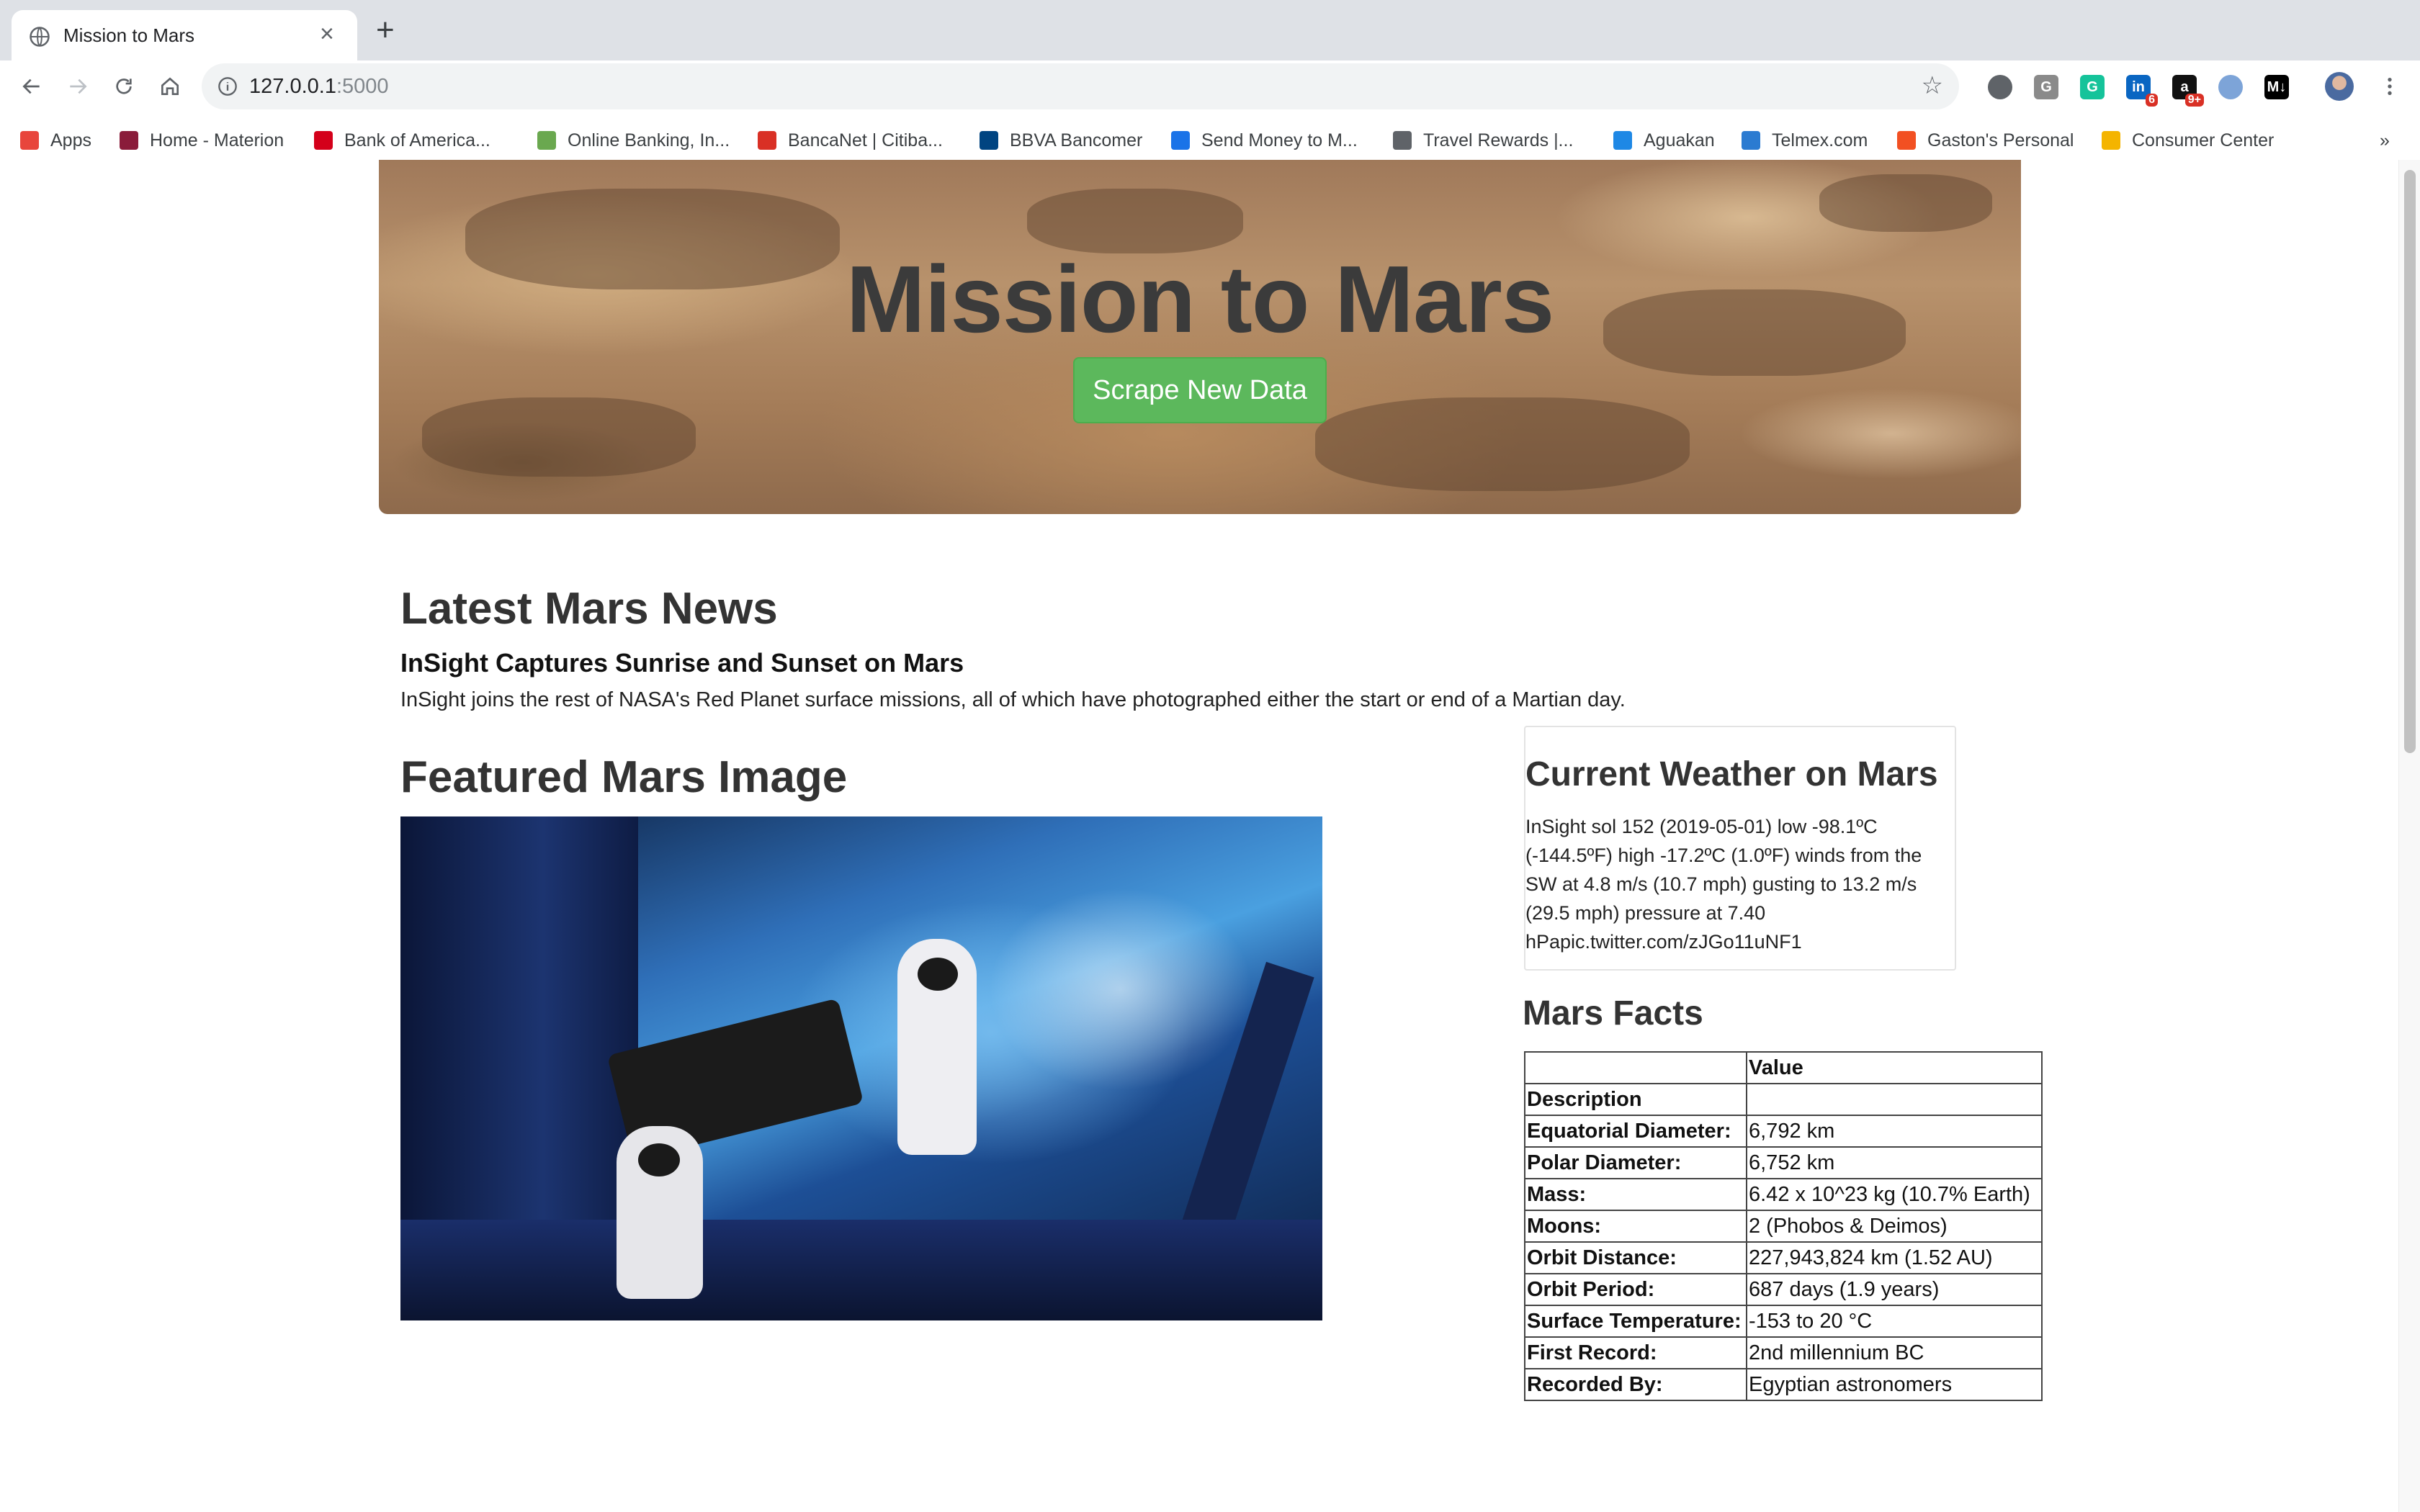 The width and height of the screenshot is (2420, 1512). I want to click on fact-label: Equatorial Diameter:, so click(1636, 1131).